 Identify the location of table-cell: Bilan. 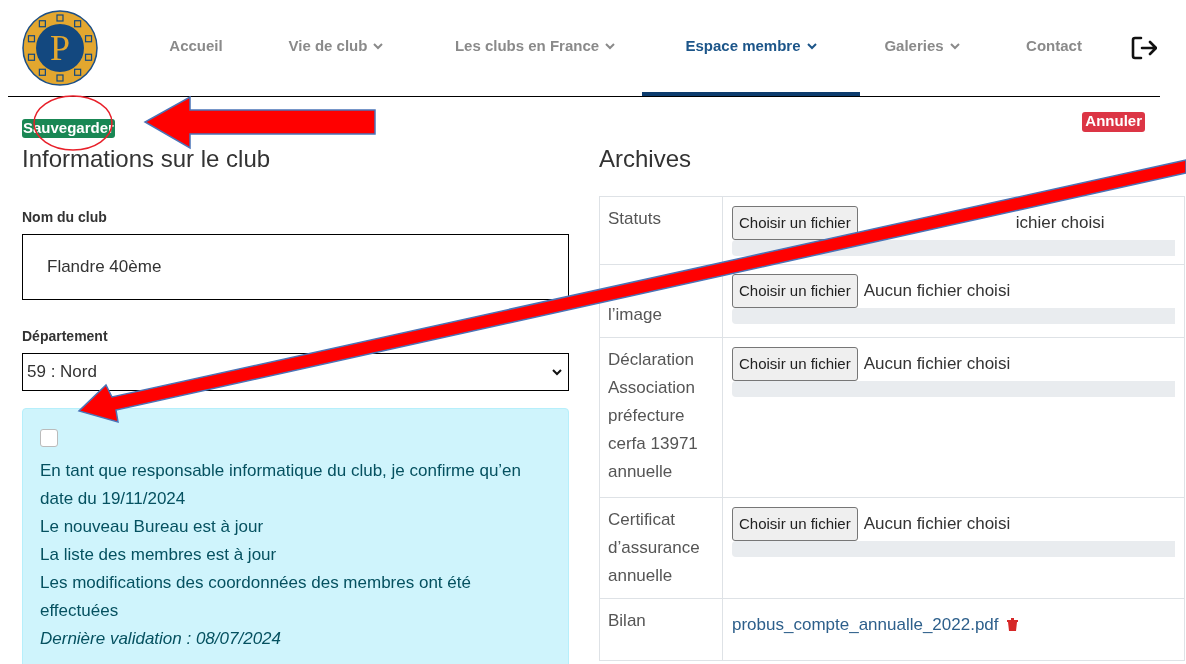
(661, 629).